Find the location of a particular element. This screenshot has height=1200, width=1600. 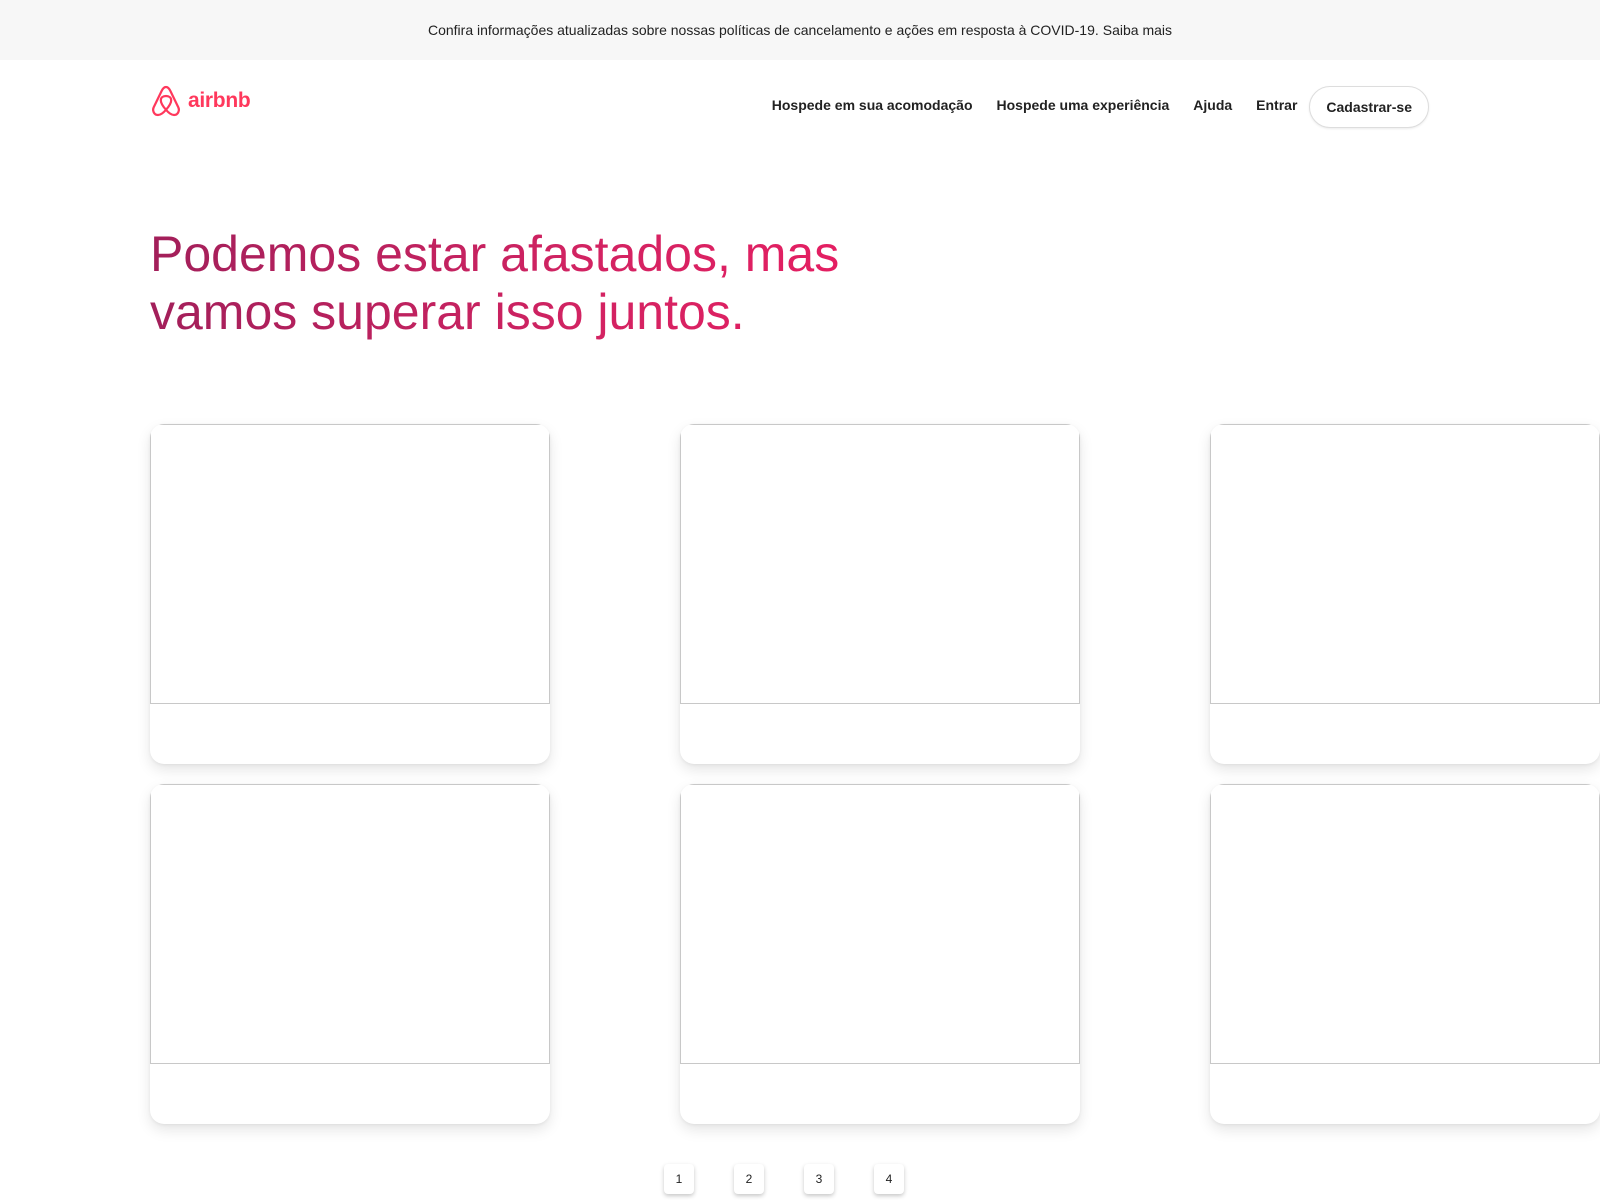

page-button-2: 2 is located at coordinates (749, 1179).